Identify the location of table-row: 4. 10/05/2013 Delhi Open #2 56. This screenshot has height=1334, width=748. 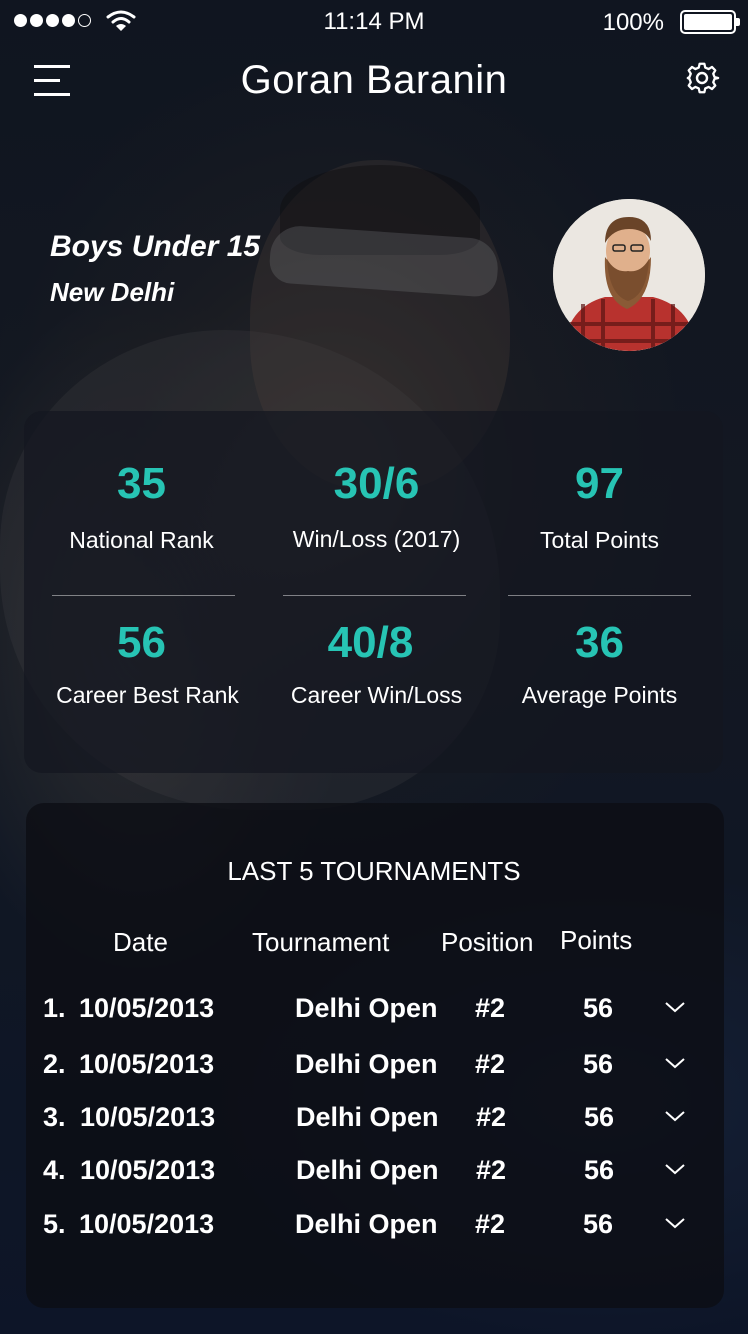
(374, 1170).